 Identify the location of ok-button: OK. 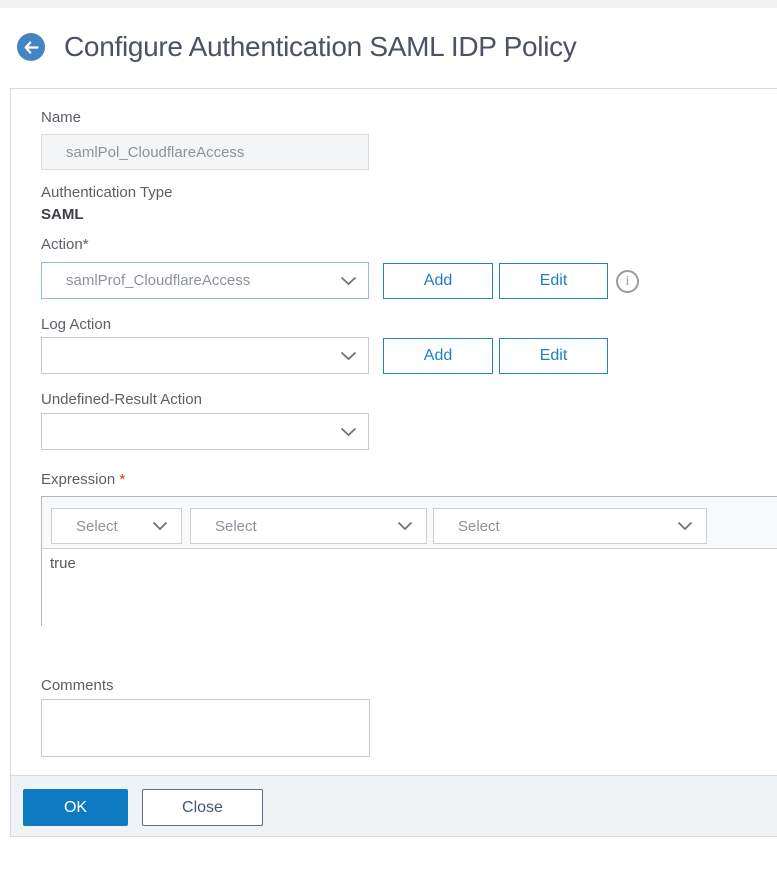
(75, 807).